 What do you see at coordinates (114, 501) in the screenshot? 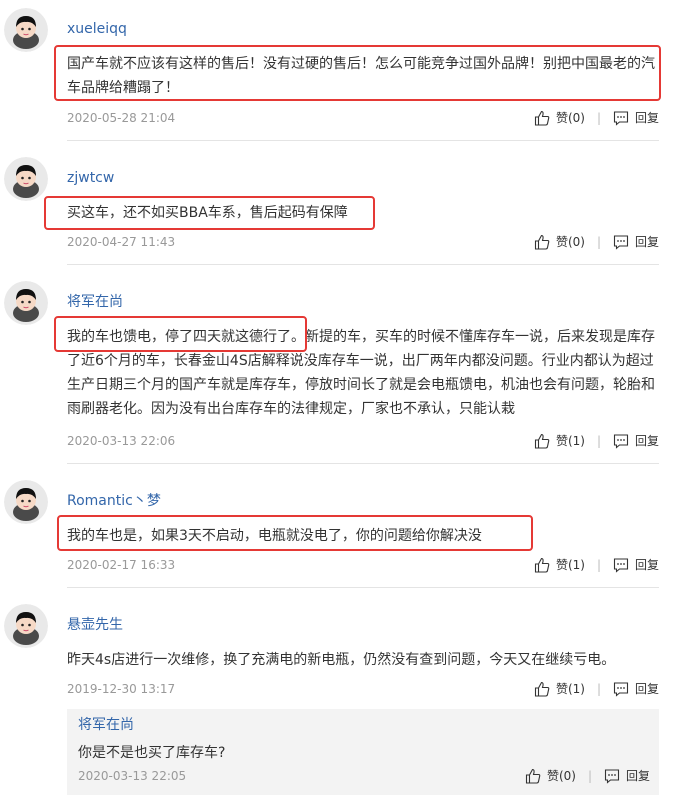
I see `comment-username: Romantic丶梦` at bounding box center [114, 501].